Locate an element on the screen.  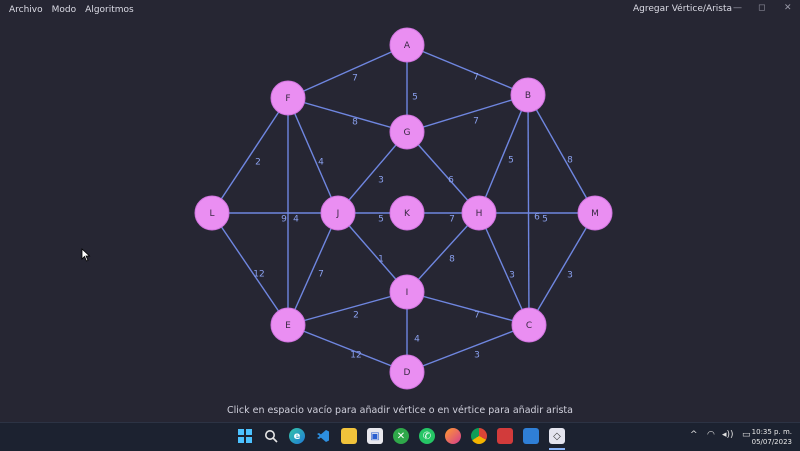
vscode-icon is located at coordinates (323, 436).